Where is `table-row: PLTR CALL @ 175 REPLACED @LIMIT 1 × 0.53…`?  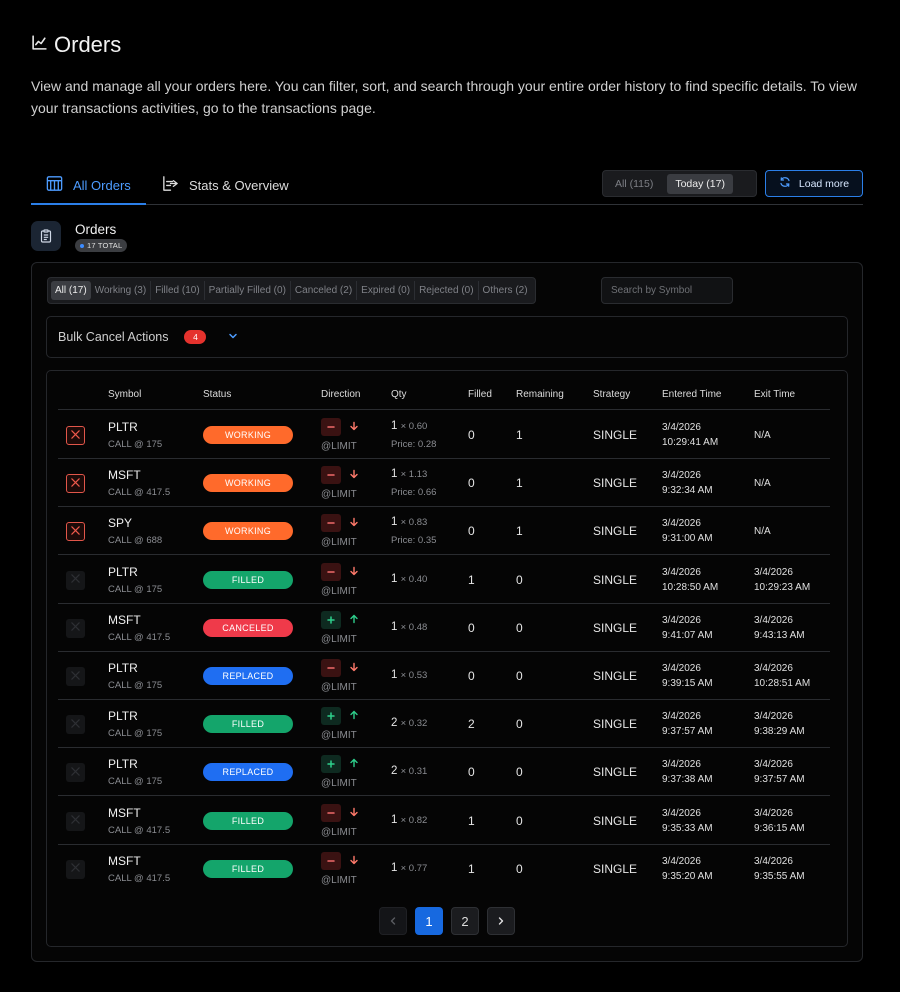 table-row: PLTR CALL @ 175 REPLACED @LIMIT 1 × 0.53… is located at coordinates (444, 676).